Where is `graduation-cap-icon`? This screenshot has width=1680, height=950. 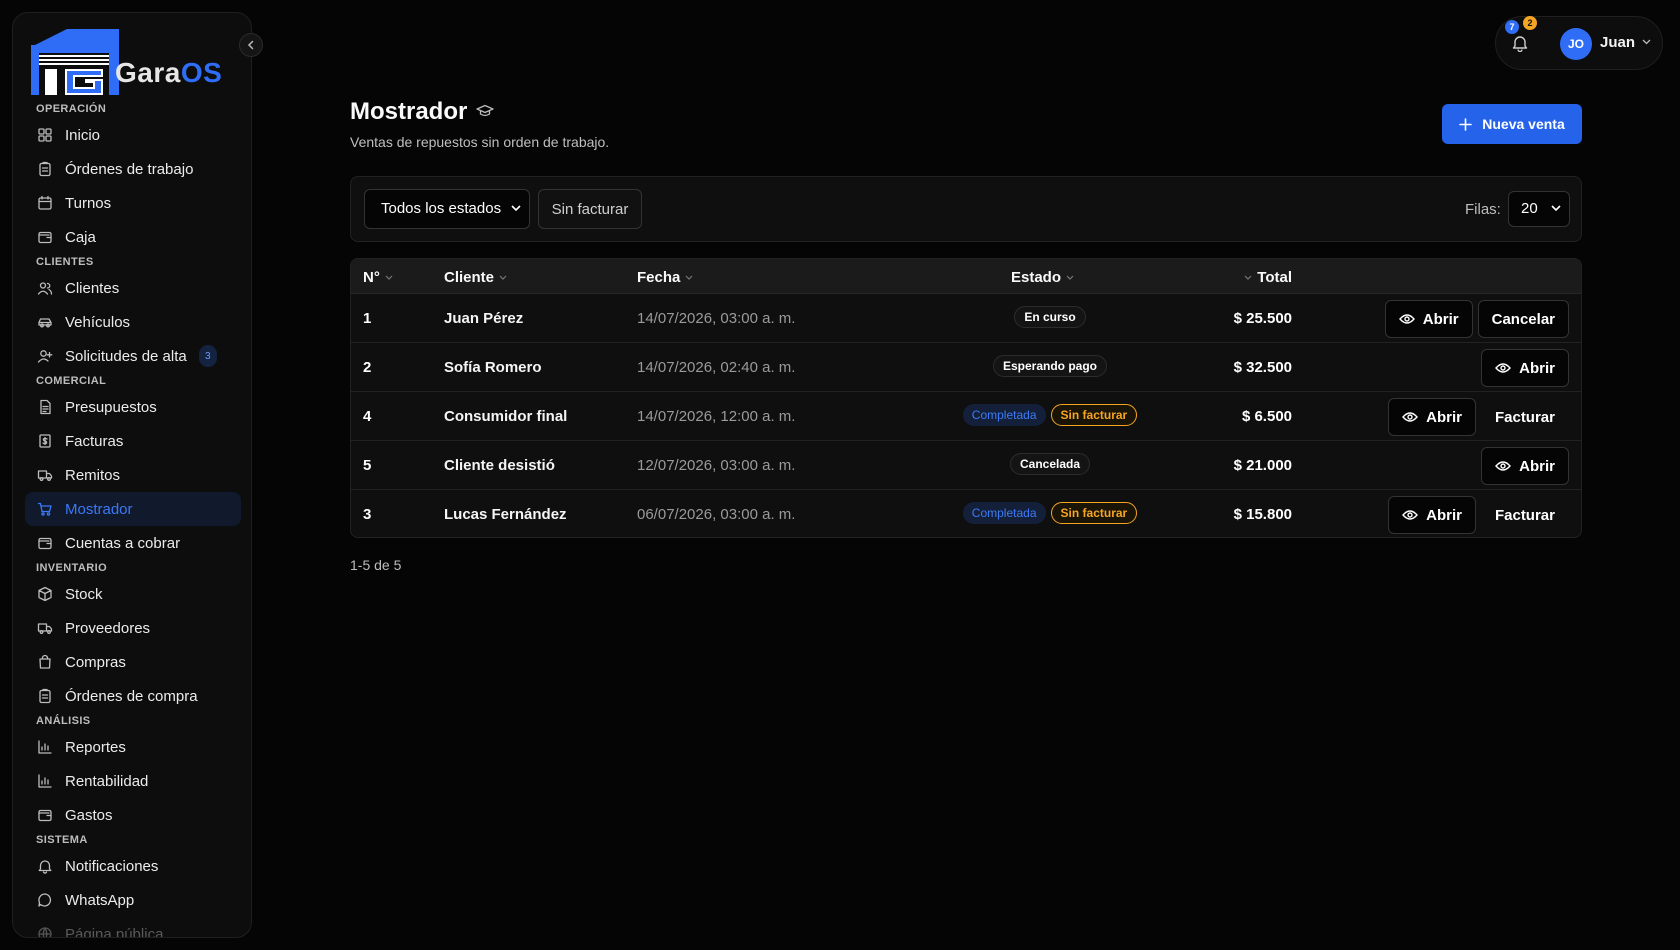
graduation-cap-icon is located at coordinates (485, 111).